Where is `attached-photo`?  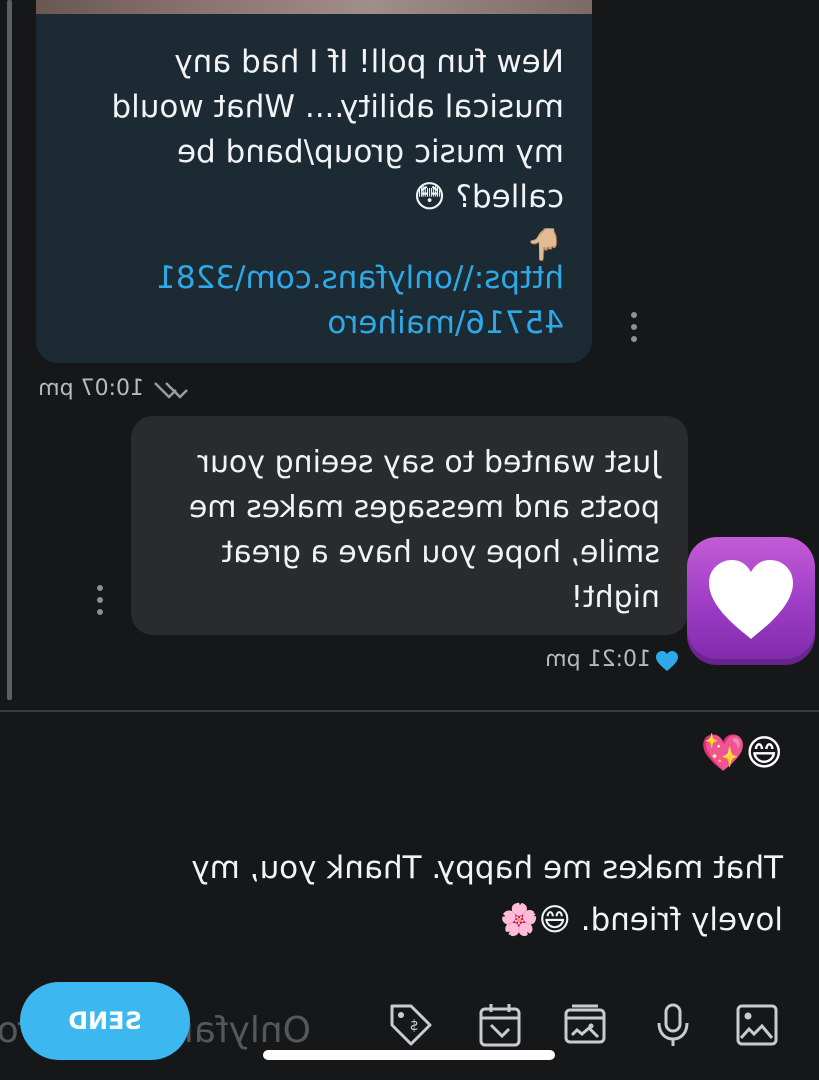 attached-photo is located at coordinates (314, 7).